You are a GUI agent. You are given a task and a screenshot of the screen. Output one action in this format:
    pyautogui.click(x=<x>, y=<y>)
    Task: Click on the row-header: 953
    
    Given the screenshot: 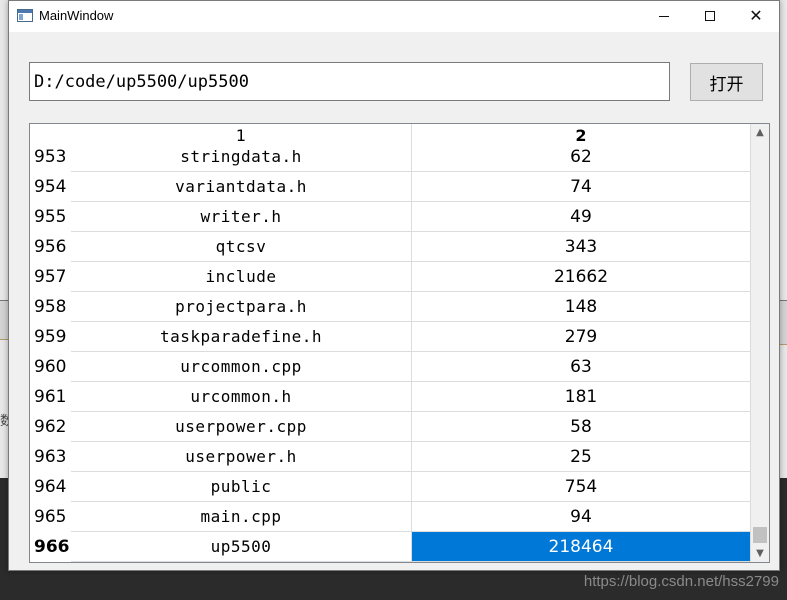 What is the action you would take?
    pyautogui.click(x=50, y=157)
    